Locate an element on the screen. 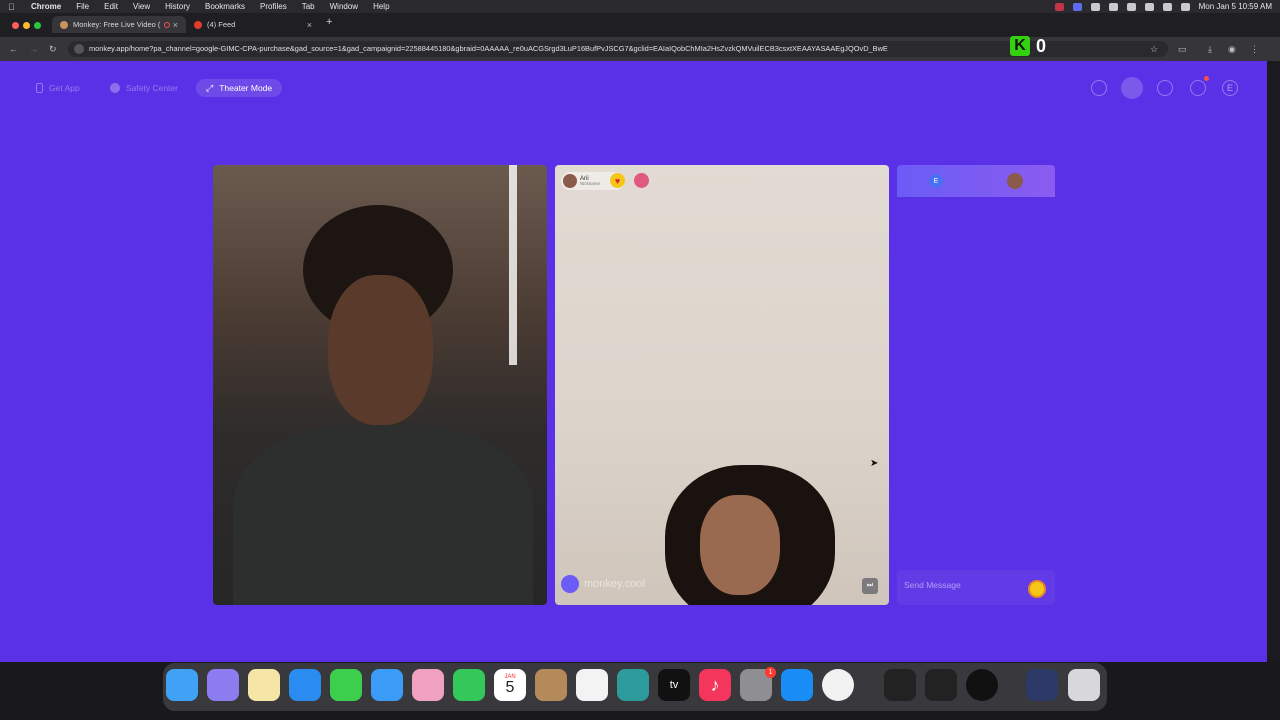  notification-dot is located at coordinates (1206, 78).